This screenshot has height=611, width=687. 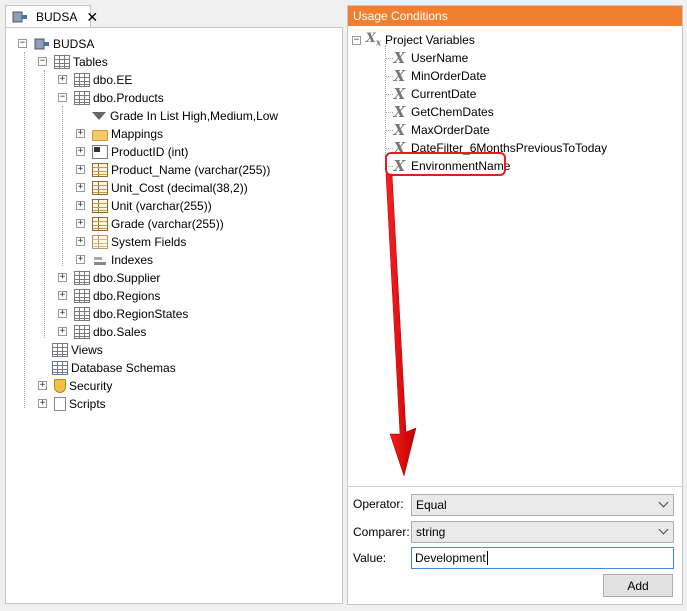 What do you see at coordinates (515, 16) in the screenshot?
I see `usage-conditions-header: Usage Conditions` at bounding box center [515, 16].